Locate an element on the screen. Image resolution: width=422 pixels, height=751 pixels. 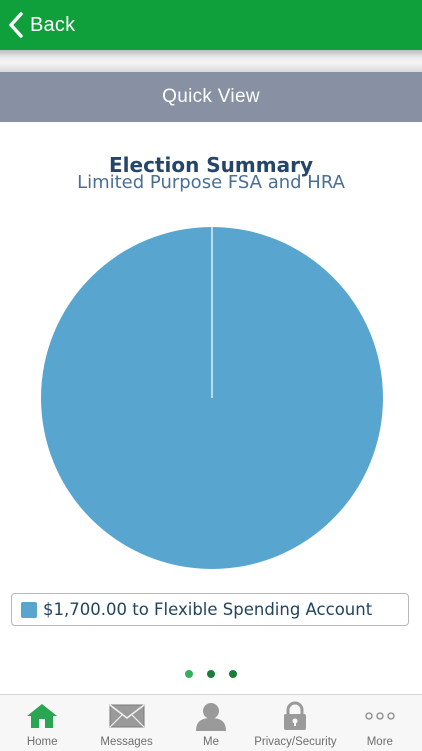
quick-view-bar: Quick View is located at coordinates (211, 97).